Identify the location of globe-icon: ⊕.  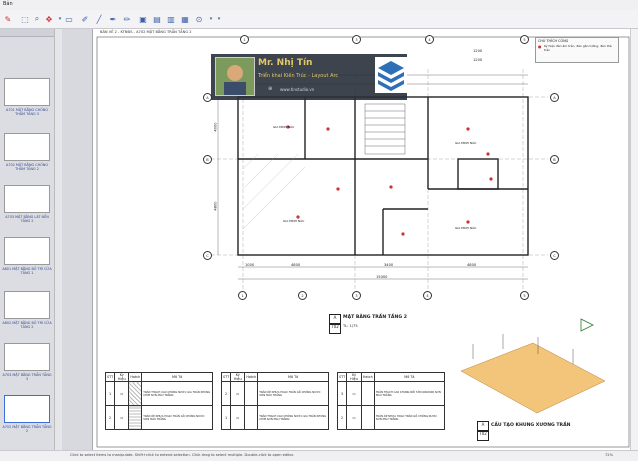
(270, 89).